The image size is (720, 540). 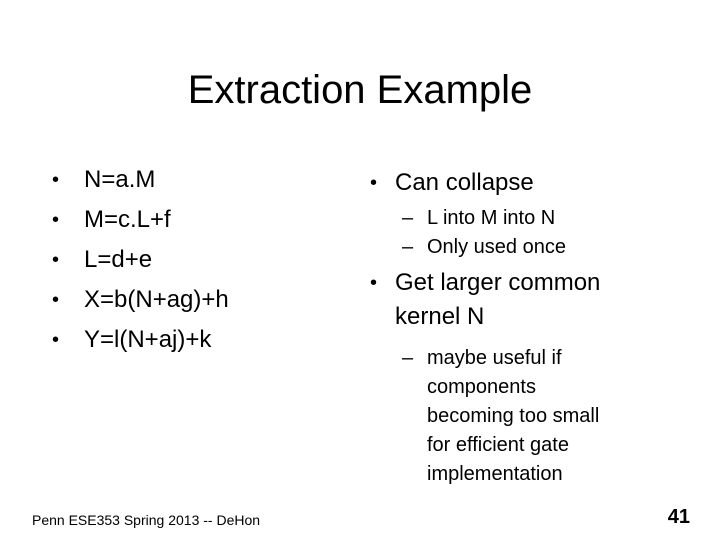 I want to click on slide-title: Extraction Example, so click(x=360, y=90).